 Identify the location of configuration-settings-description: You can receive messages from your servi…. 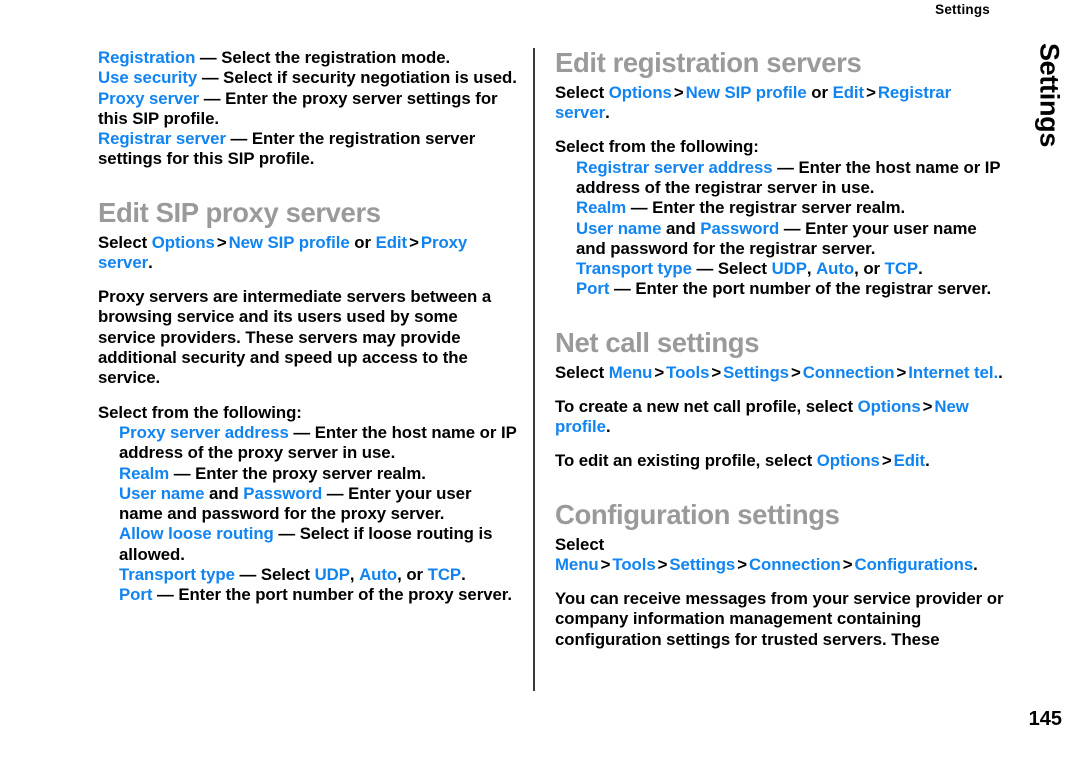
(779, 619).